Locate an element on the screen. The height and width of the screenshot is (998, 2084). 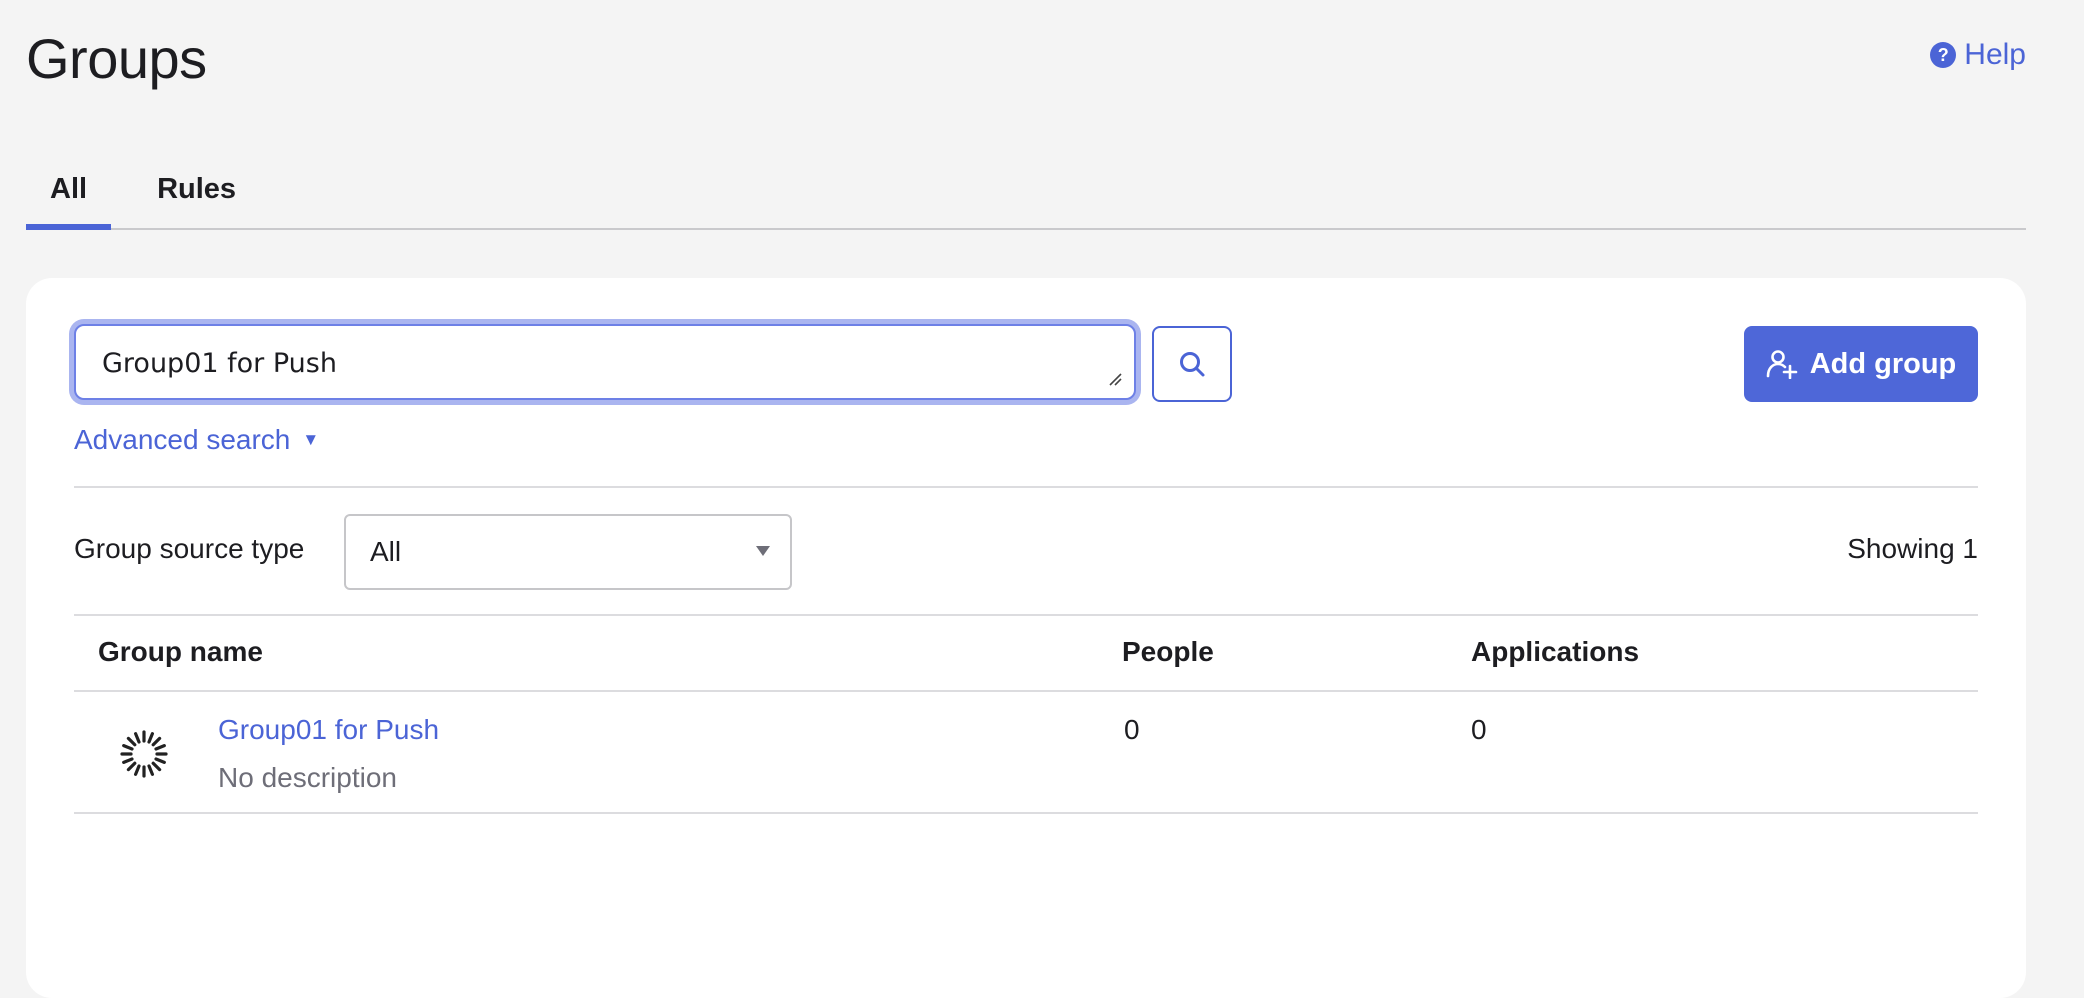
tab-rules-label: Rules is located at coordinates (197, 188).